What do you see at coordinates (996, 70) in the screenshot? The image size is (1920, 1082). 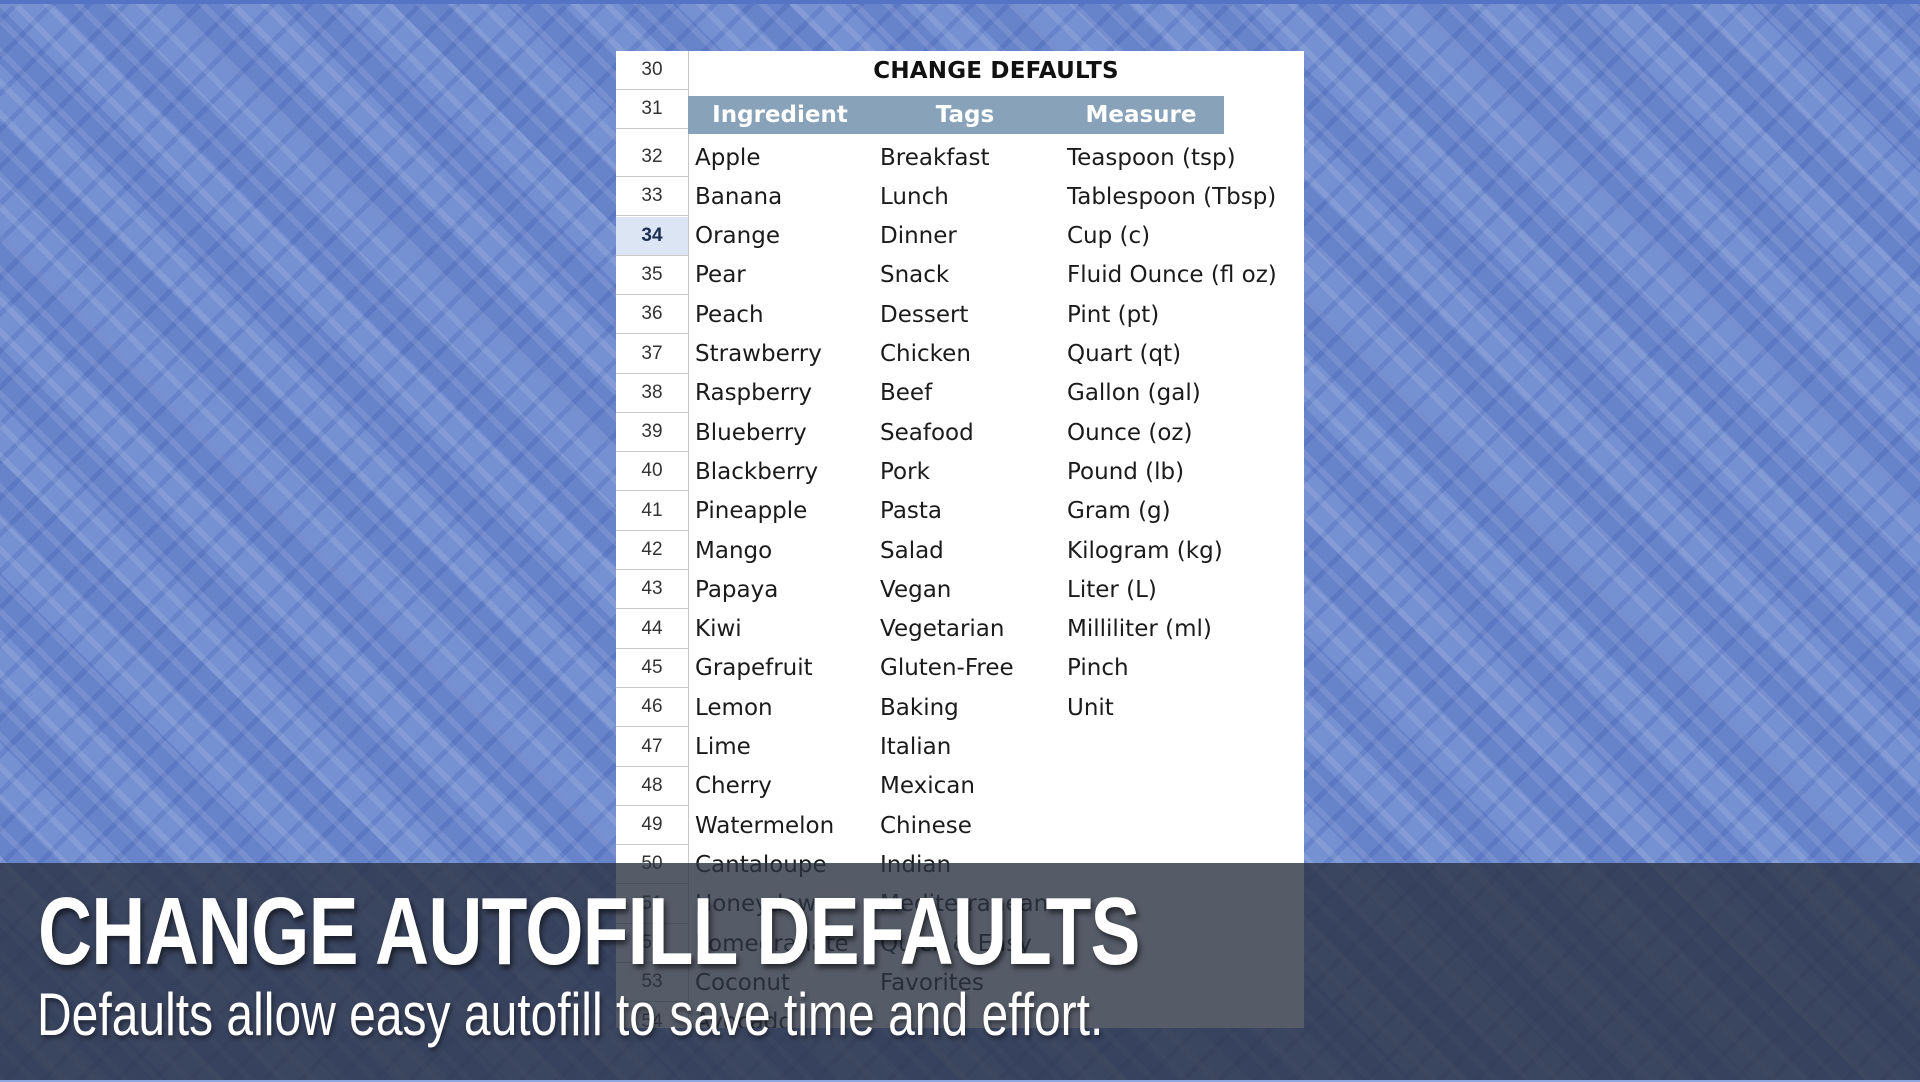 I see `sheet-title: CHANGE DEFAULTS` at bounding box center [996, 70].